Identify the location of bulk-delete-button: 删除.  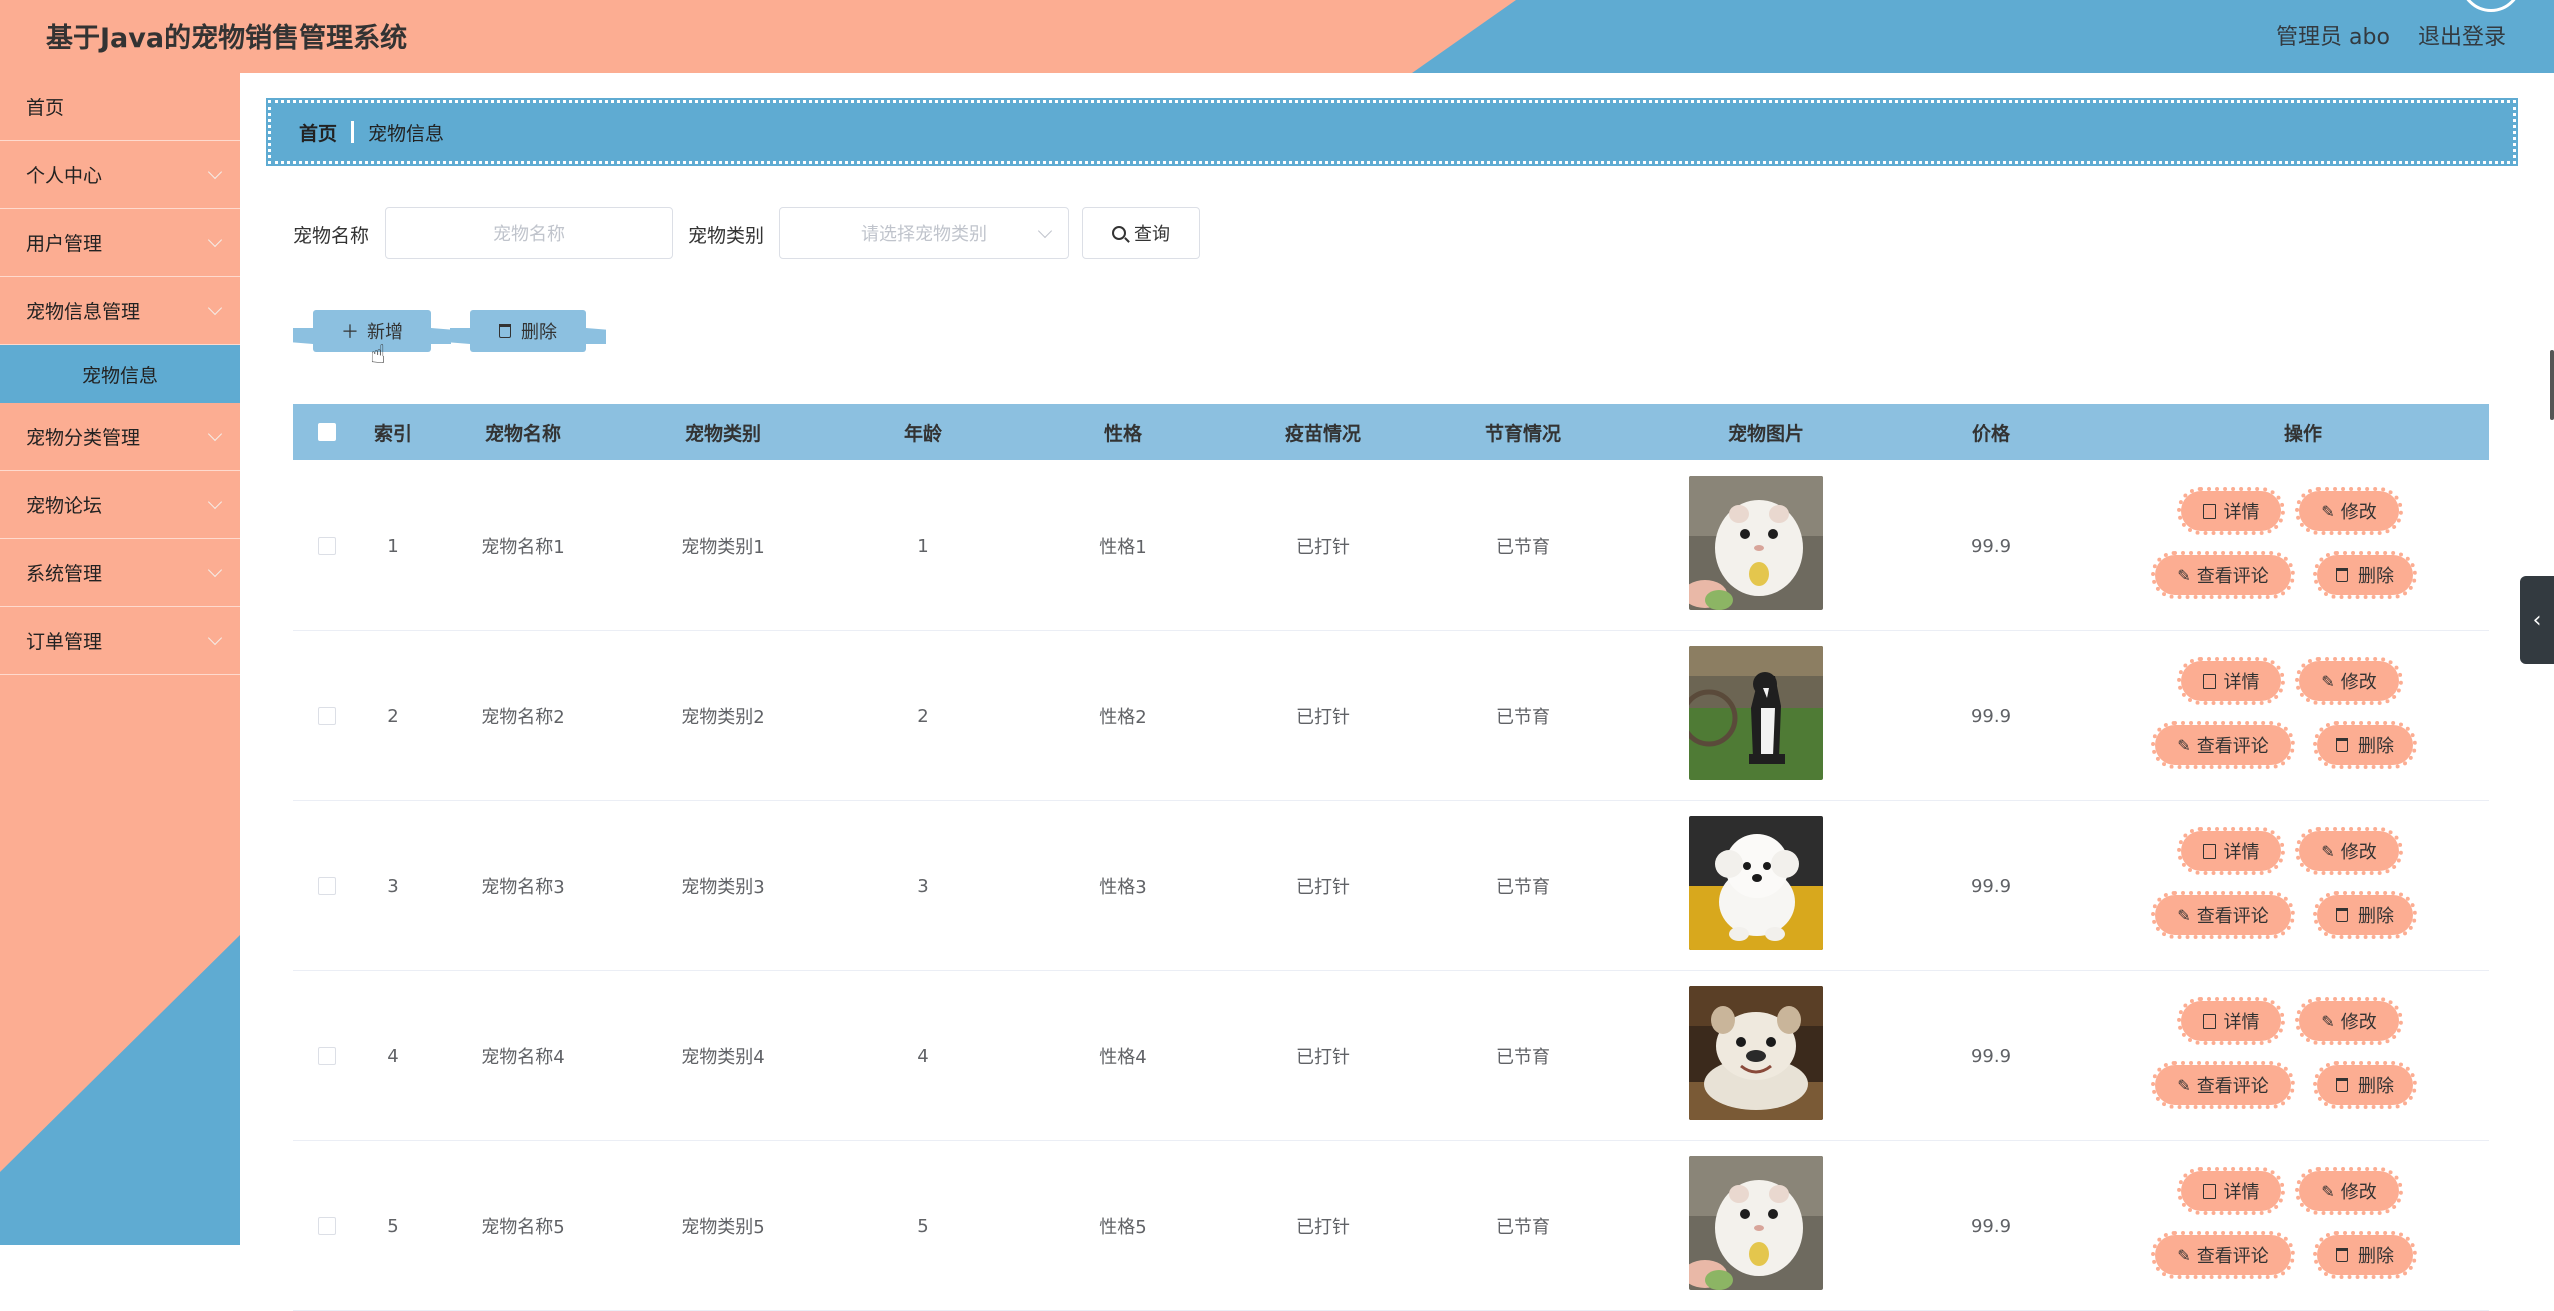
(528, 331).